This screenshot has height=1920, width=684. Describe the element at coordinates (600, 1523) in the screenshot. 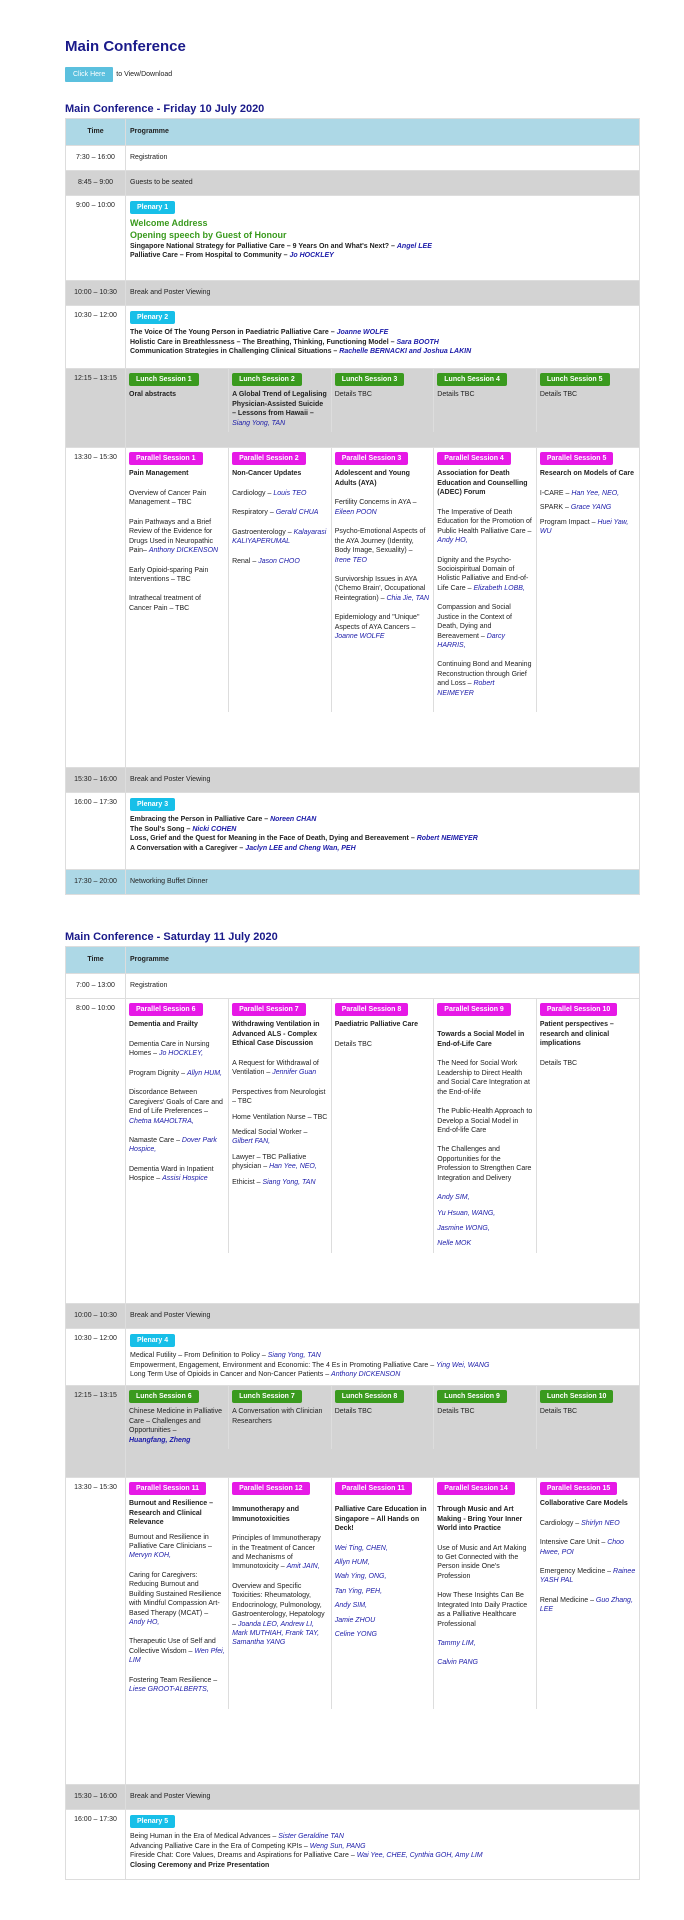

I see `speaker-link: Shirlyn NEO` at that location.